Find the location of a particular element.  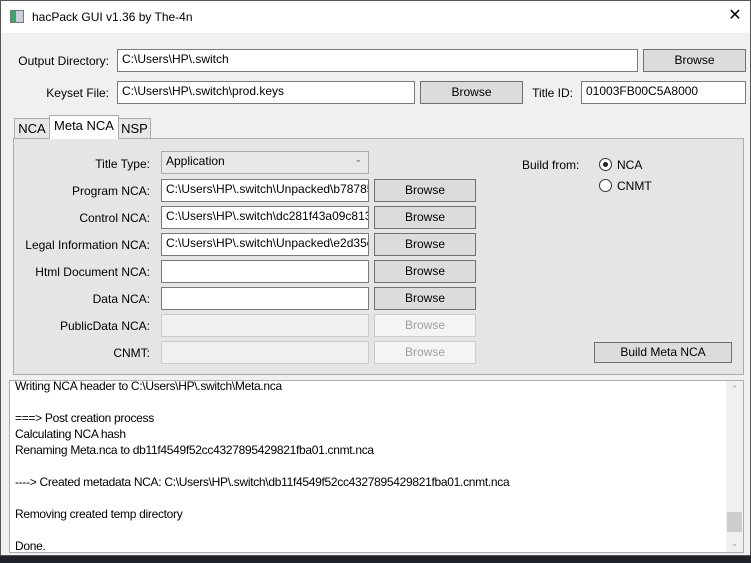

data-nca-input is located at coordinates (265, 298).